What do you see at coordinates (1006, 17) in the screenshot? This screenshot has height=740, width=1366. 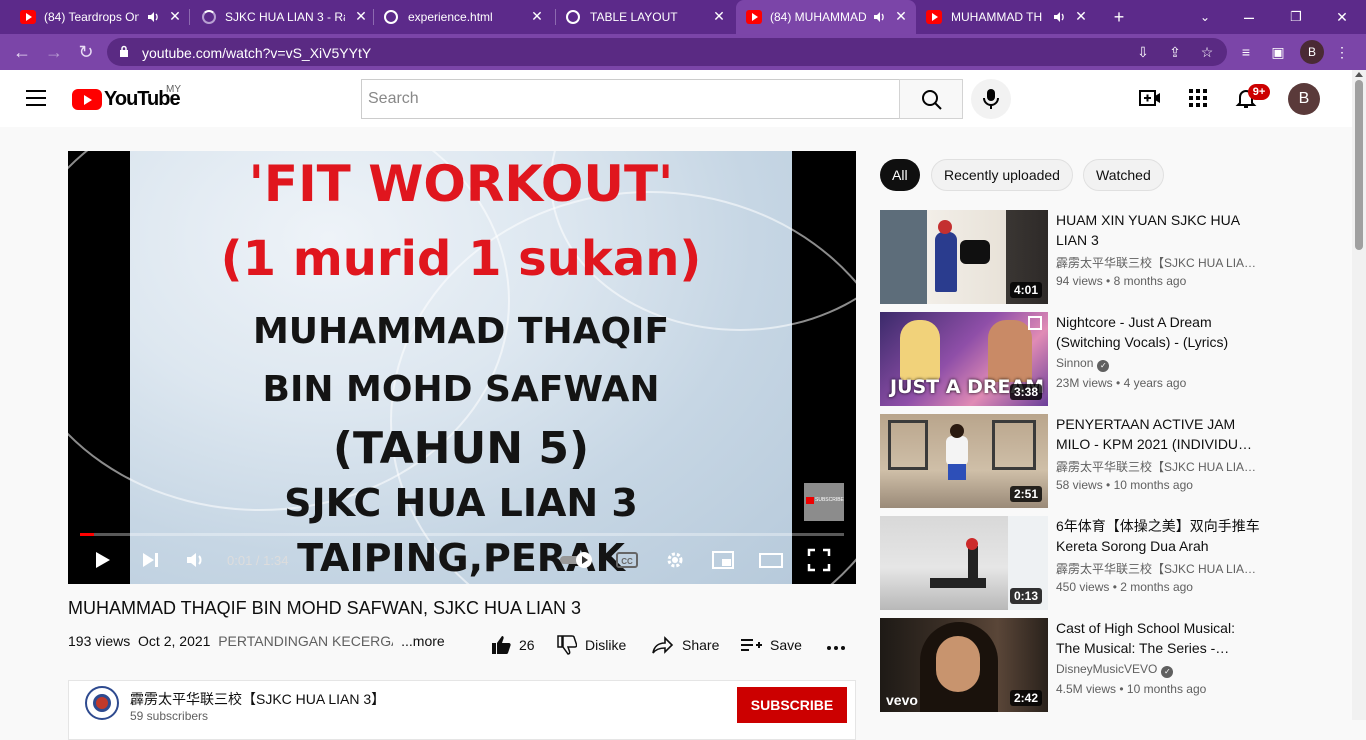 I see `browser-tab: MUHAMMAD TH ✕` at bounding box center [1006, 17].